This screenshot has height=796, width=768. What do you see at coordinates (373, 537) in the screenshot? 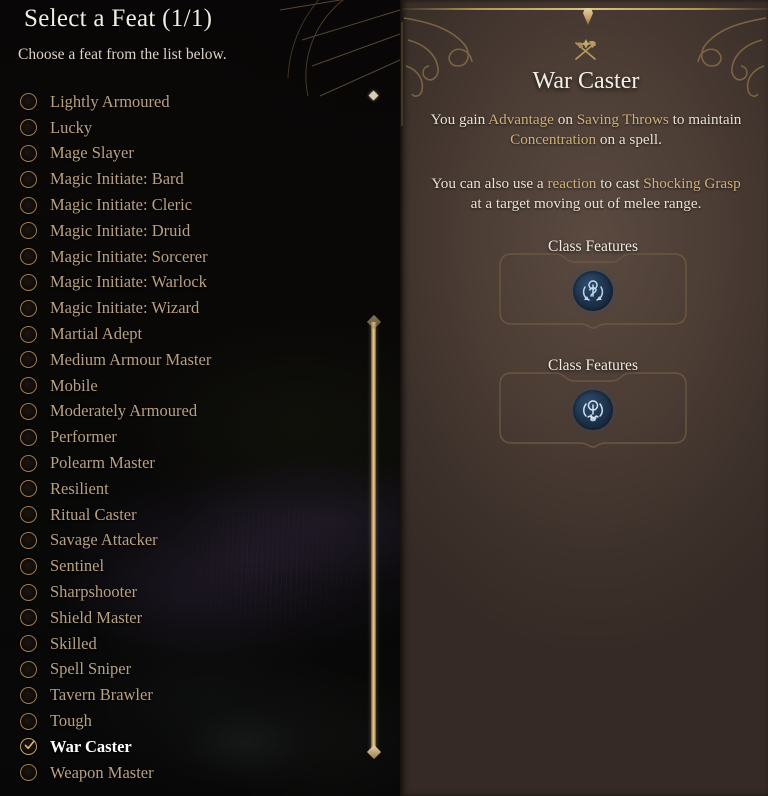
I see `scrollbar-thumb` at bounding box center [373, 537].